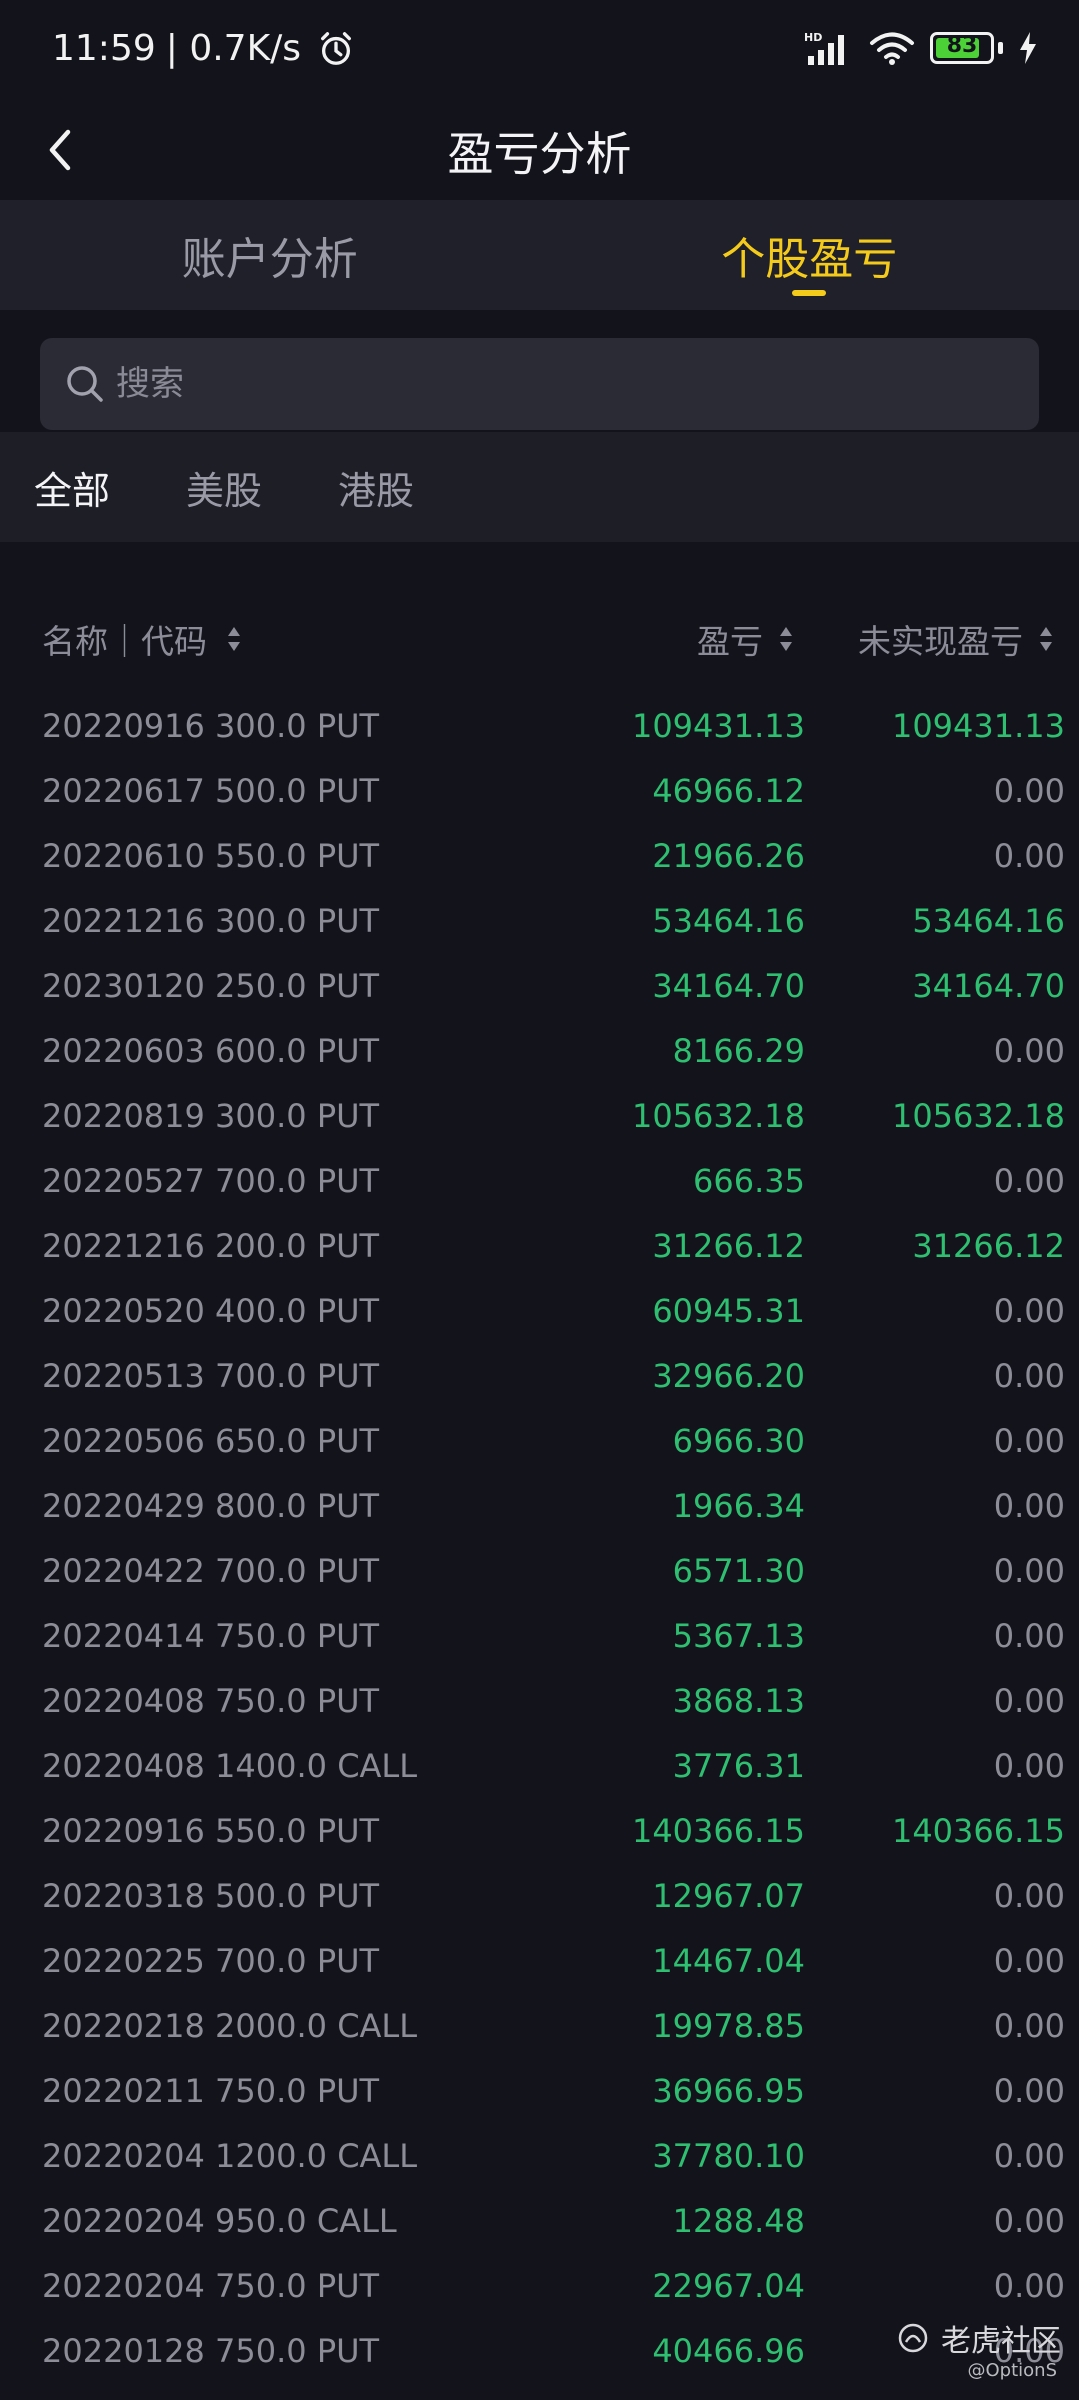 The image size is (1079, 2400). What do you see at coordinates (270, 255) in the screenshot?
I see `tab-account-analysis: 账户分析` at bounding box center [270, 255].